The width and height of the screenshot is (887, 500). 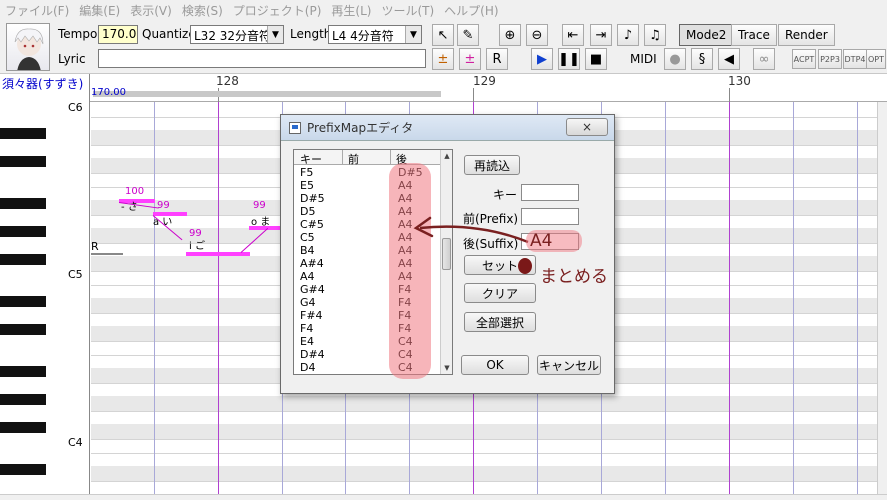 I want to click on close-button: ×, so click(x=587, y=127).